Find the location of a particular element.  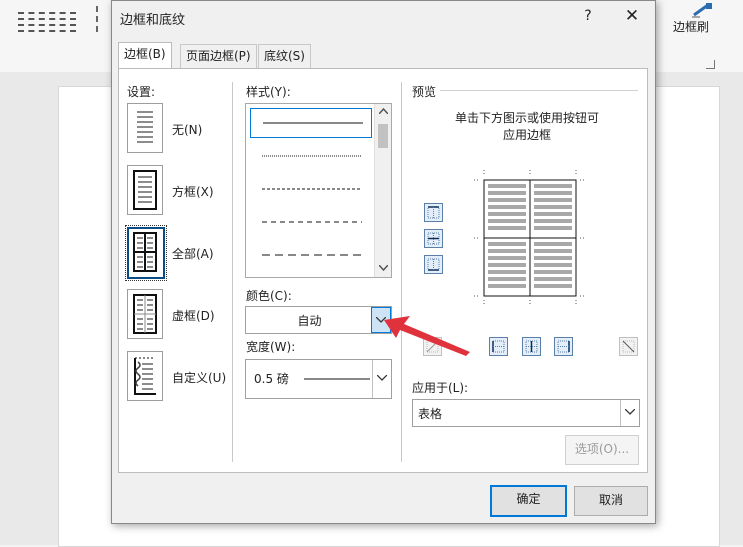

setting-all-label: 全部(A) is located at coordinates (193, 253).